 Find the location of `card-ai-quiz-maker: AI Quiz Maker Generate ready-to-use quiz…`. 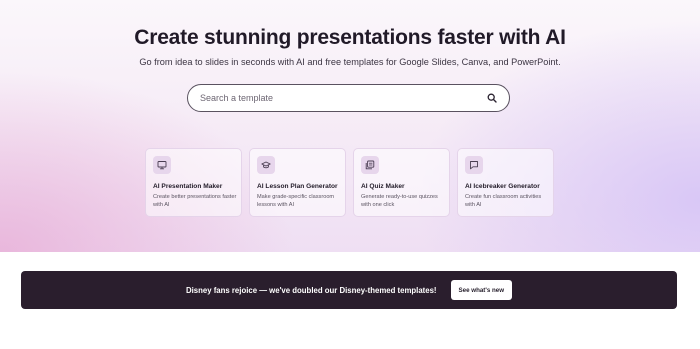

card-ai-quiz-maker: AI Quiz Maker Generate ready-to-use quiz… is located at coordinates (401, 182).